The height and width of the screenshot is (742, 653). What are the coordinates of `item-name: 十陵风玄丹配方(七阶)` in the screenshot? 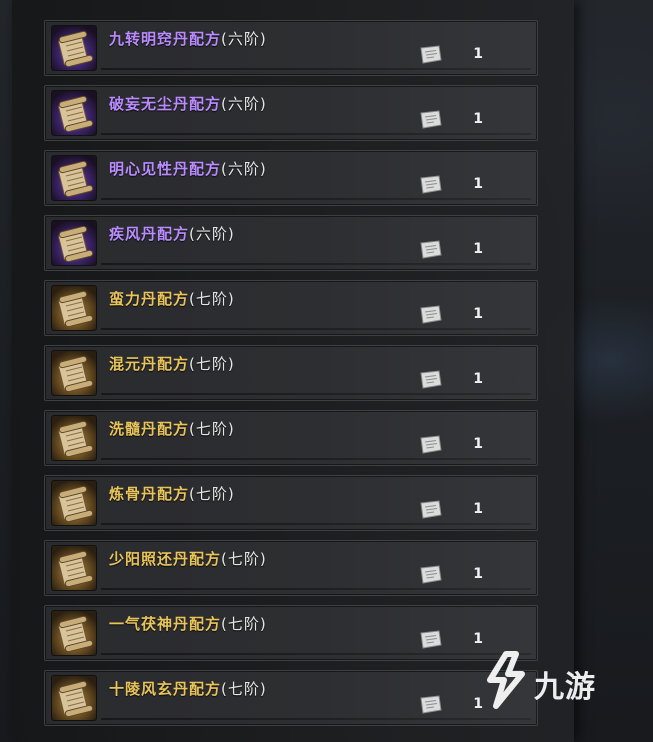 It's located at (188, 688).